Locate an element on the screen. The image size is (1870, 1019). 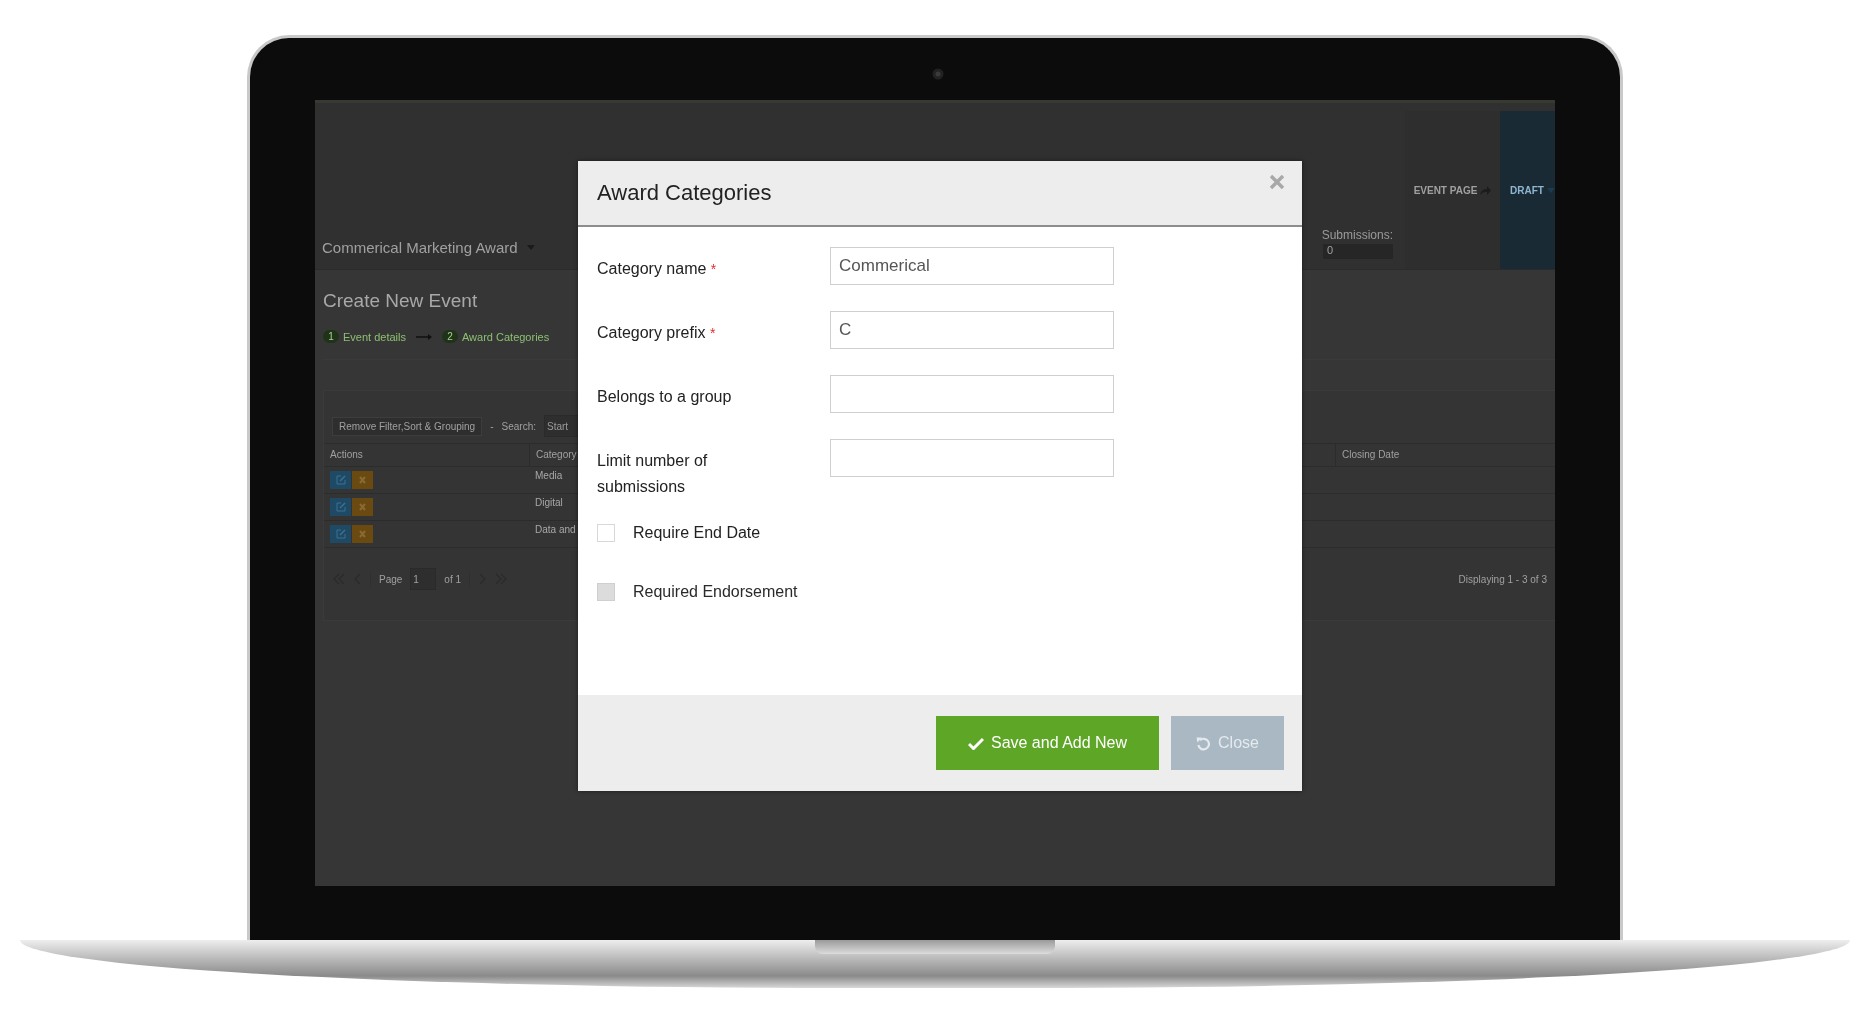
checkbox is located at coordinates (606, 532).